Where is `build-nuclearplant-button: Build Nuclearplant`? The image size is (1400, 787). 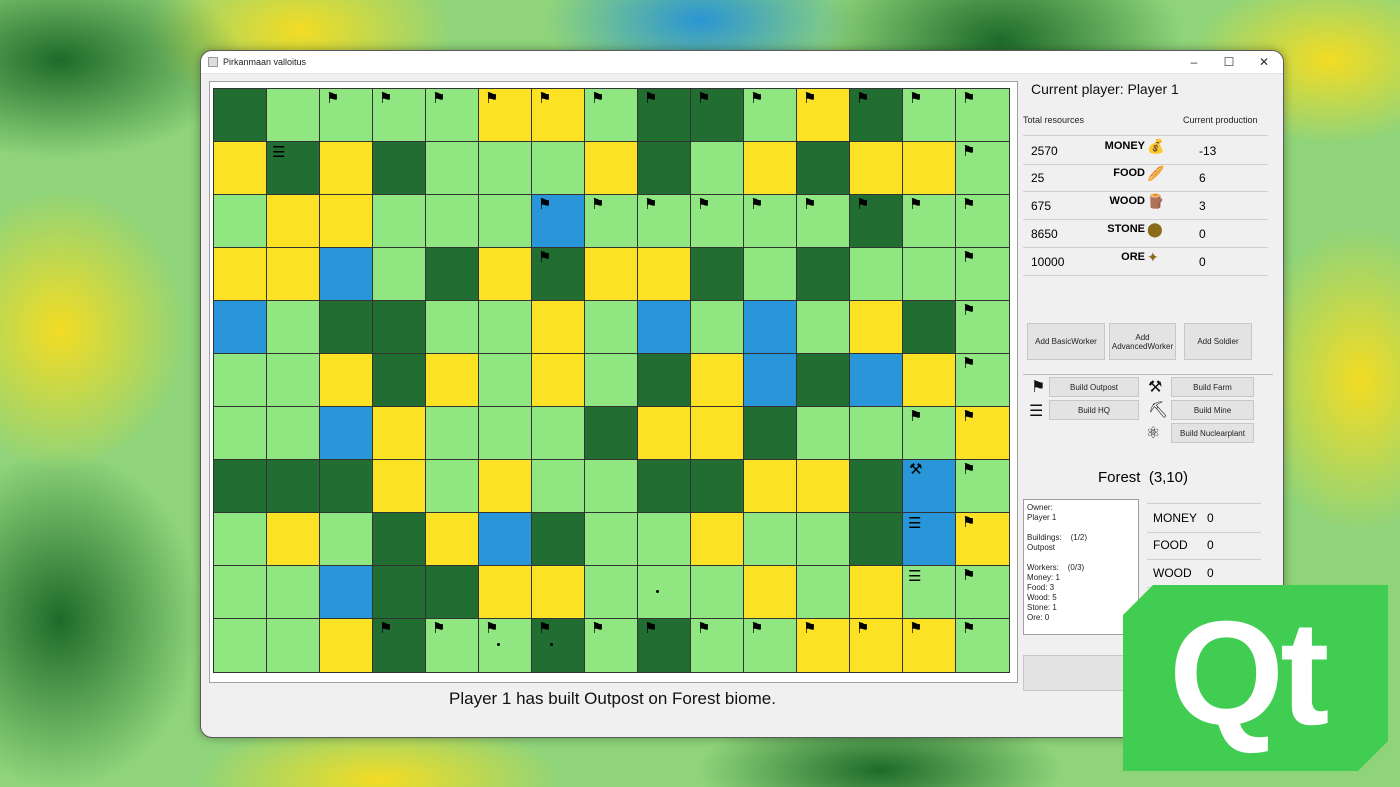
build-nuclearplant-button: Build Nuclearplant is located at coordinates (1212, 433).